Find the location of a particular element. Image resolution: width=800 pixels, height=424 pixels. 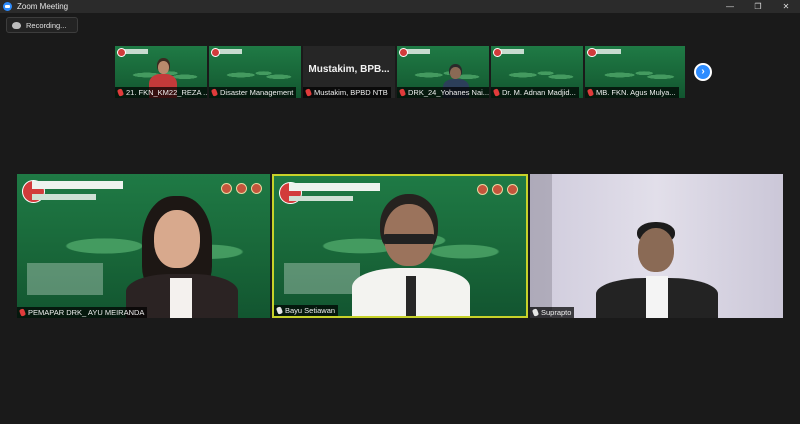

zoom-logo-icon is located at coordinates (7, 6).